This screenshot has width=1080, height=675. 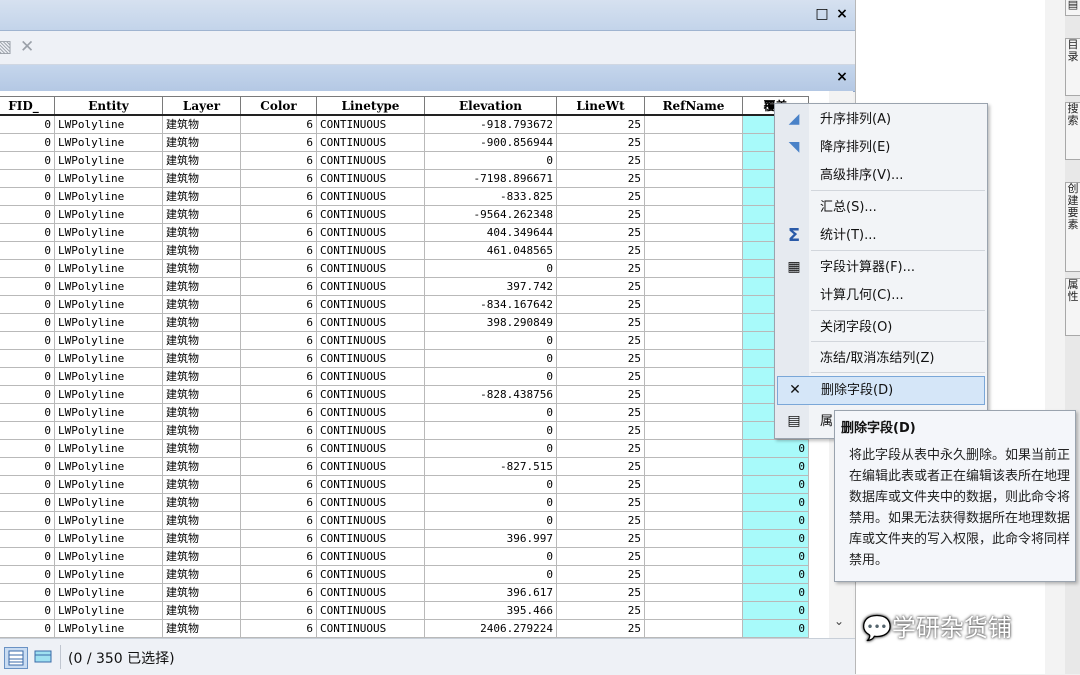 I want to click on table-cell: -828.438756, so click(x=490, y=394).